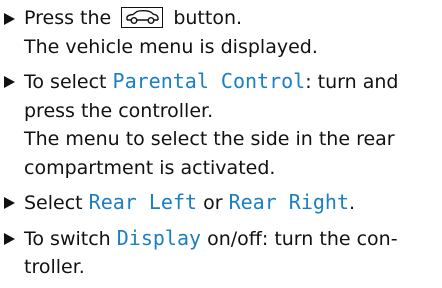 Image resolution: width=442 pixels, height=288 pixels. What do you see at coordinates (208, 18) in the screenshot?
I see `step-text: button.` at bounding box center [208, 18].